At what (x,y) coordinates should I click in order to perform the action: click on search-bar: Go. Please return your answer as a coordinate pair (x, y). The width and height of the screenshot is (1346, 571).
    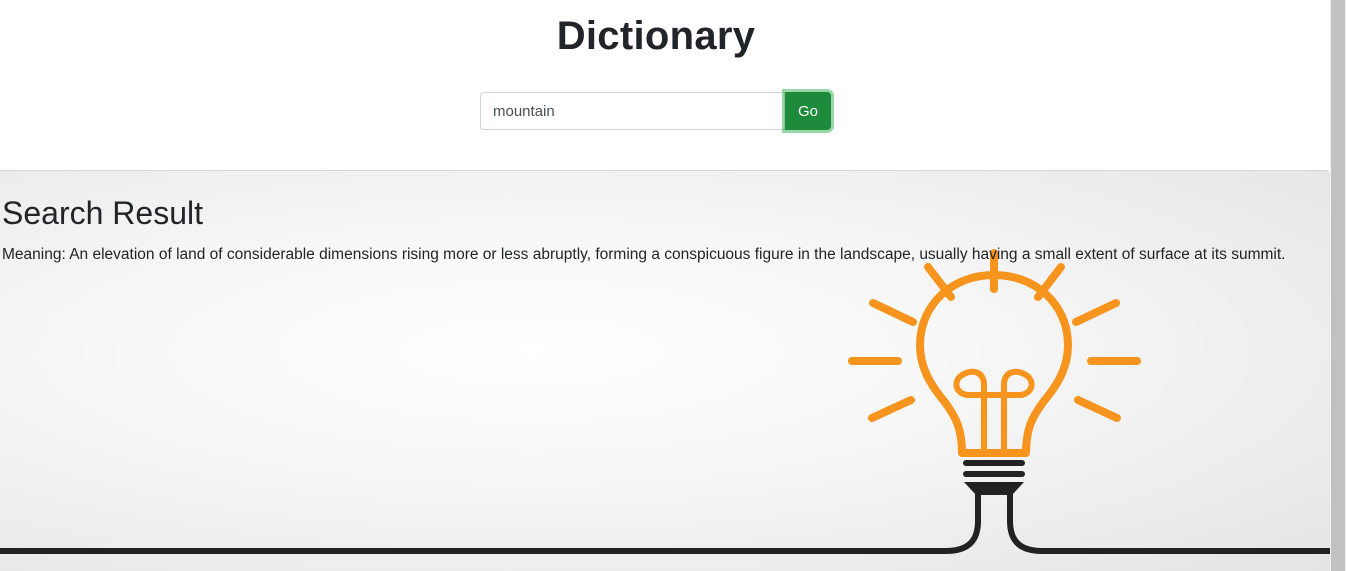
    Looking at the image, I should click on (655, 111).